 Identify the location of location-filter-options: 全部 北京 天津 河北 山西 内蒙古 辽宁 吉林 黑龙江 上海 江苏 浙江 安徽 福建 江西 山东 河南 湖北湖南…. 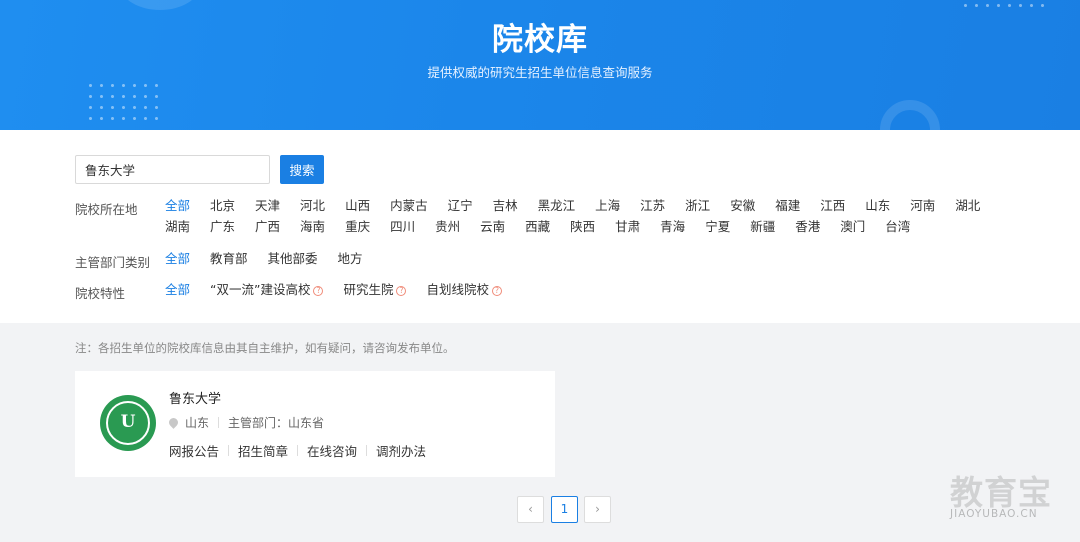
(590, 216).